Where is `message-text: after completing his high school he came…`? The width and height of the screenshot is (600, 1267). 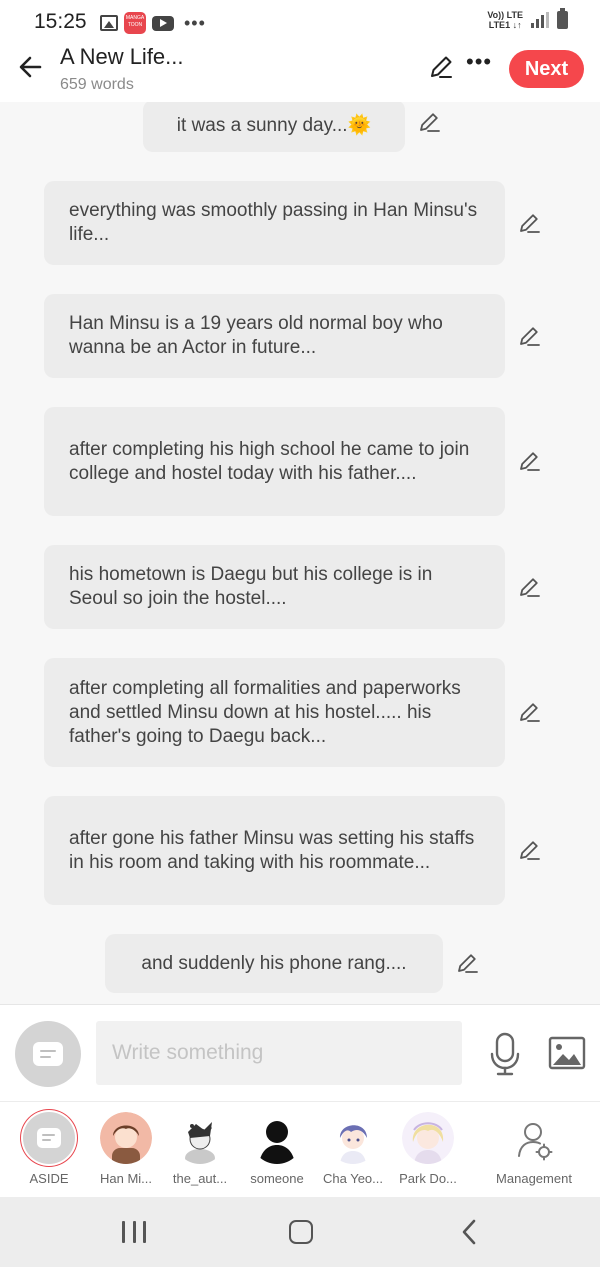 message-text: after completing his high school he came… is located at coordinates (269, 461).